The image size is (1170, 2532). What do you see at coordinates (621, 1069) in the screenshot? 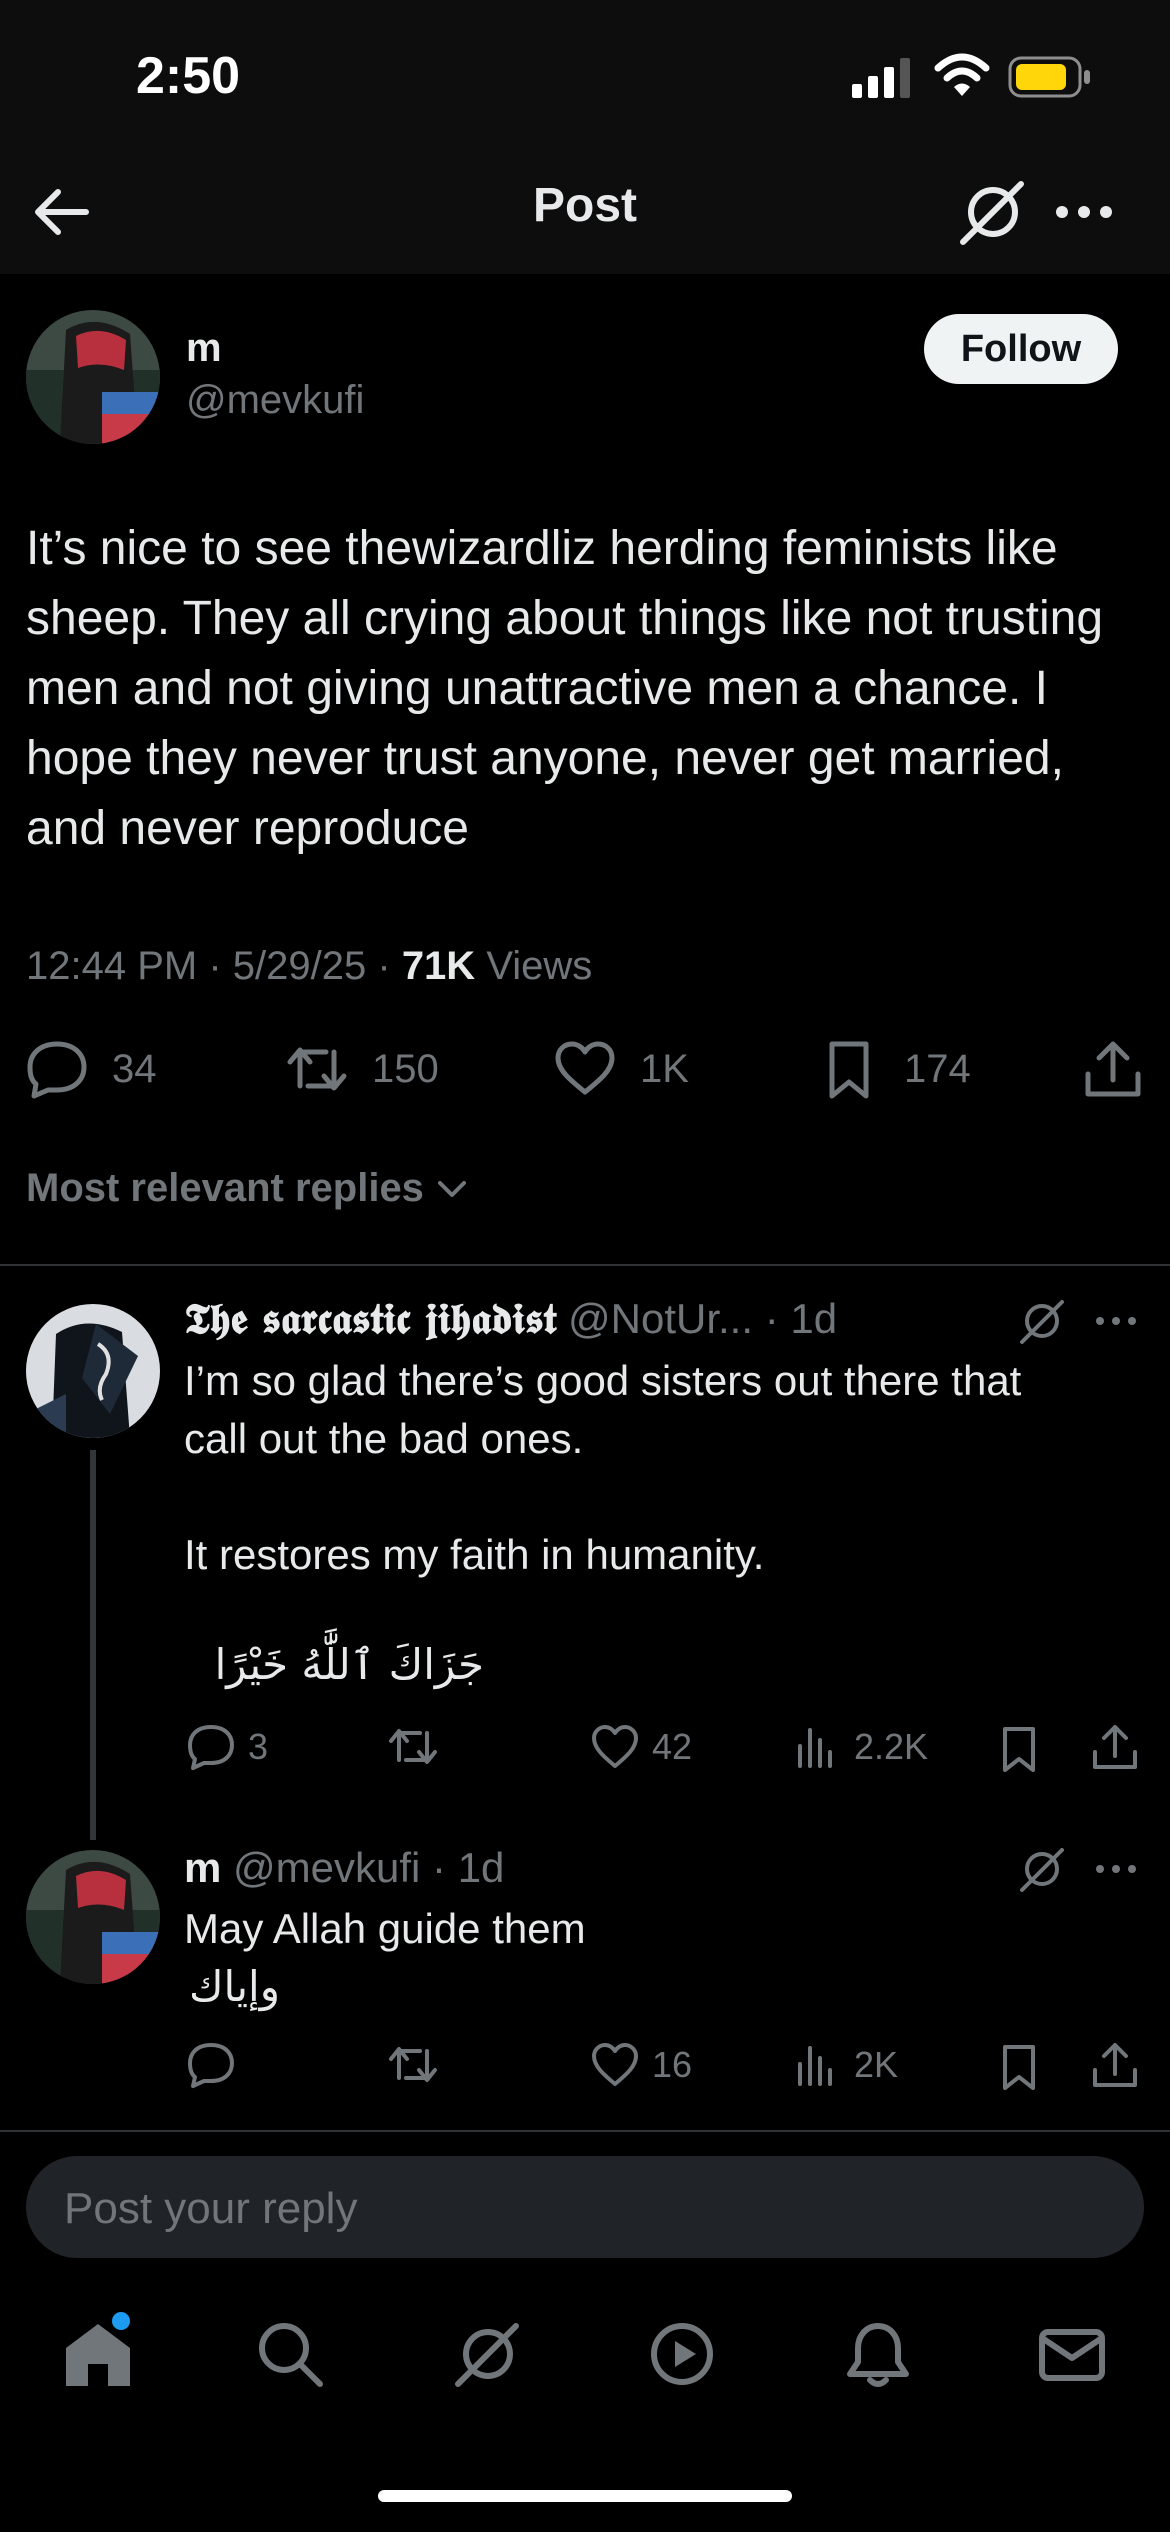
I see `like-button: 1K` at bounding box center [621, 1069].